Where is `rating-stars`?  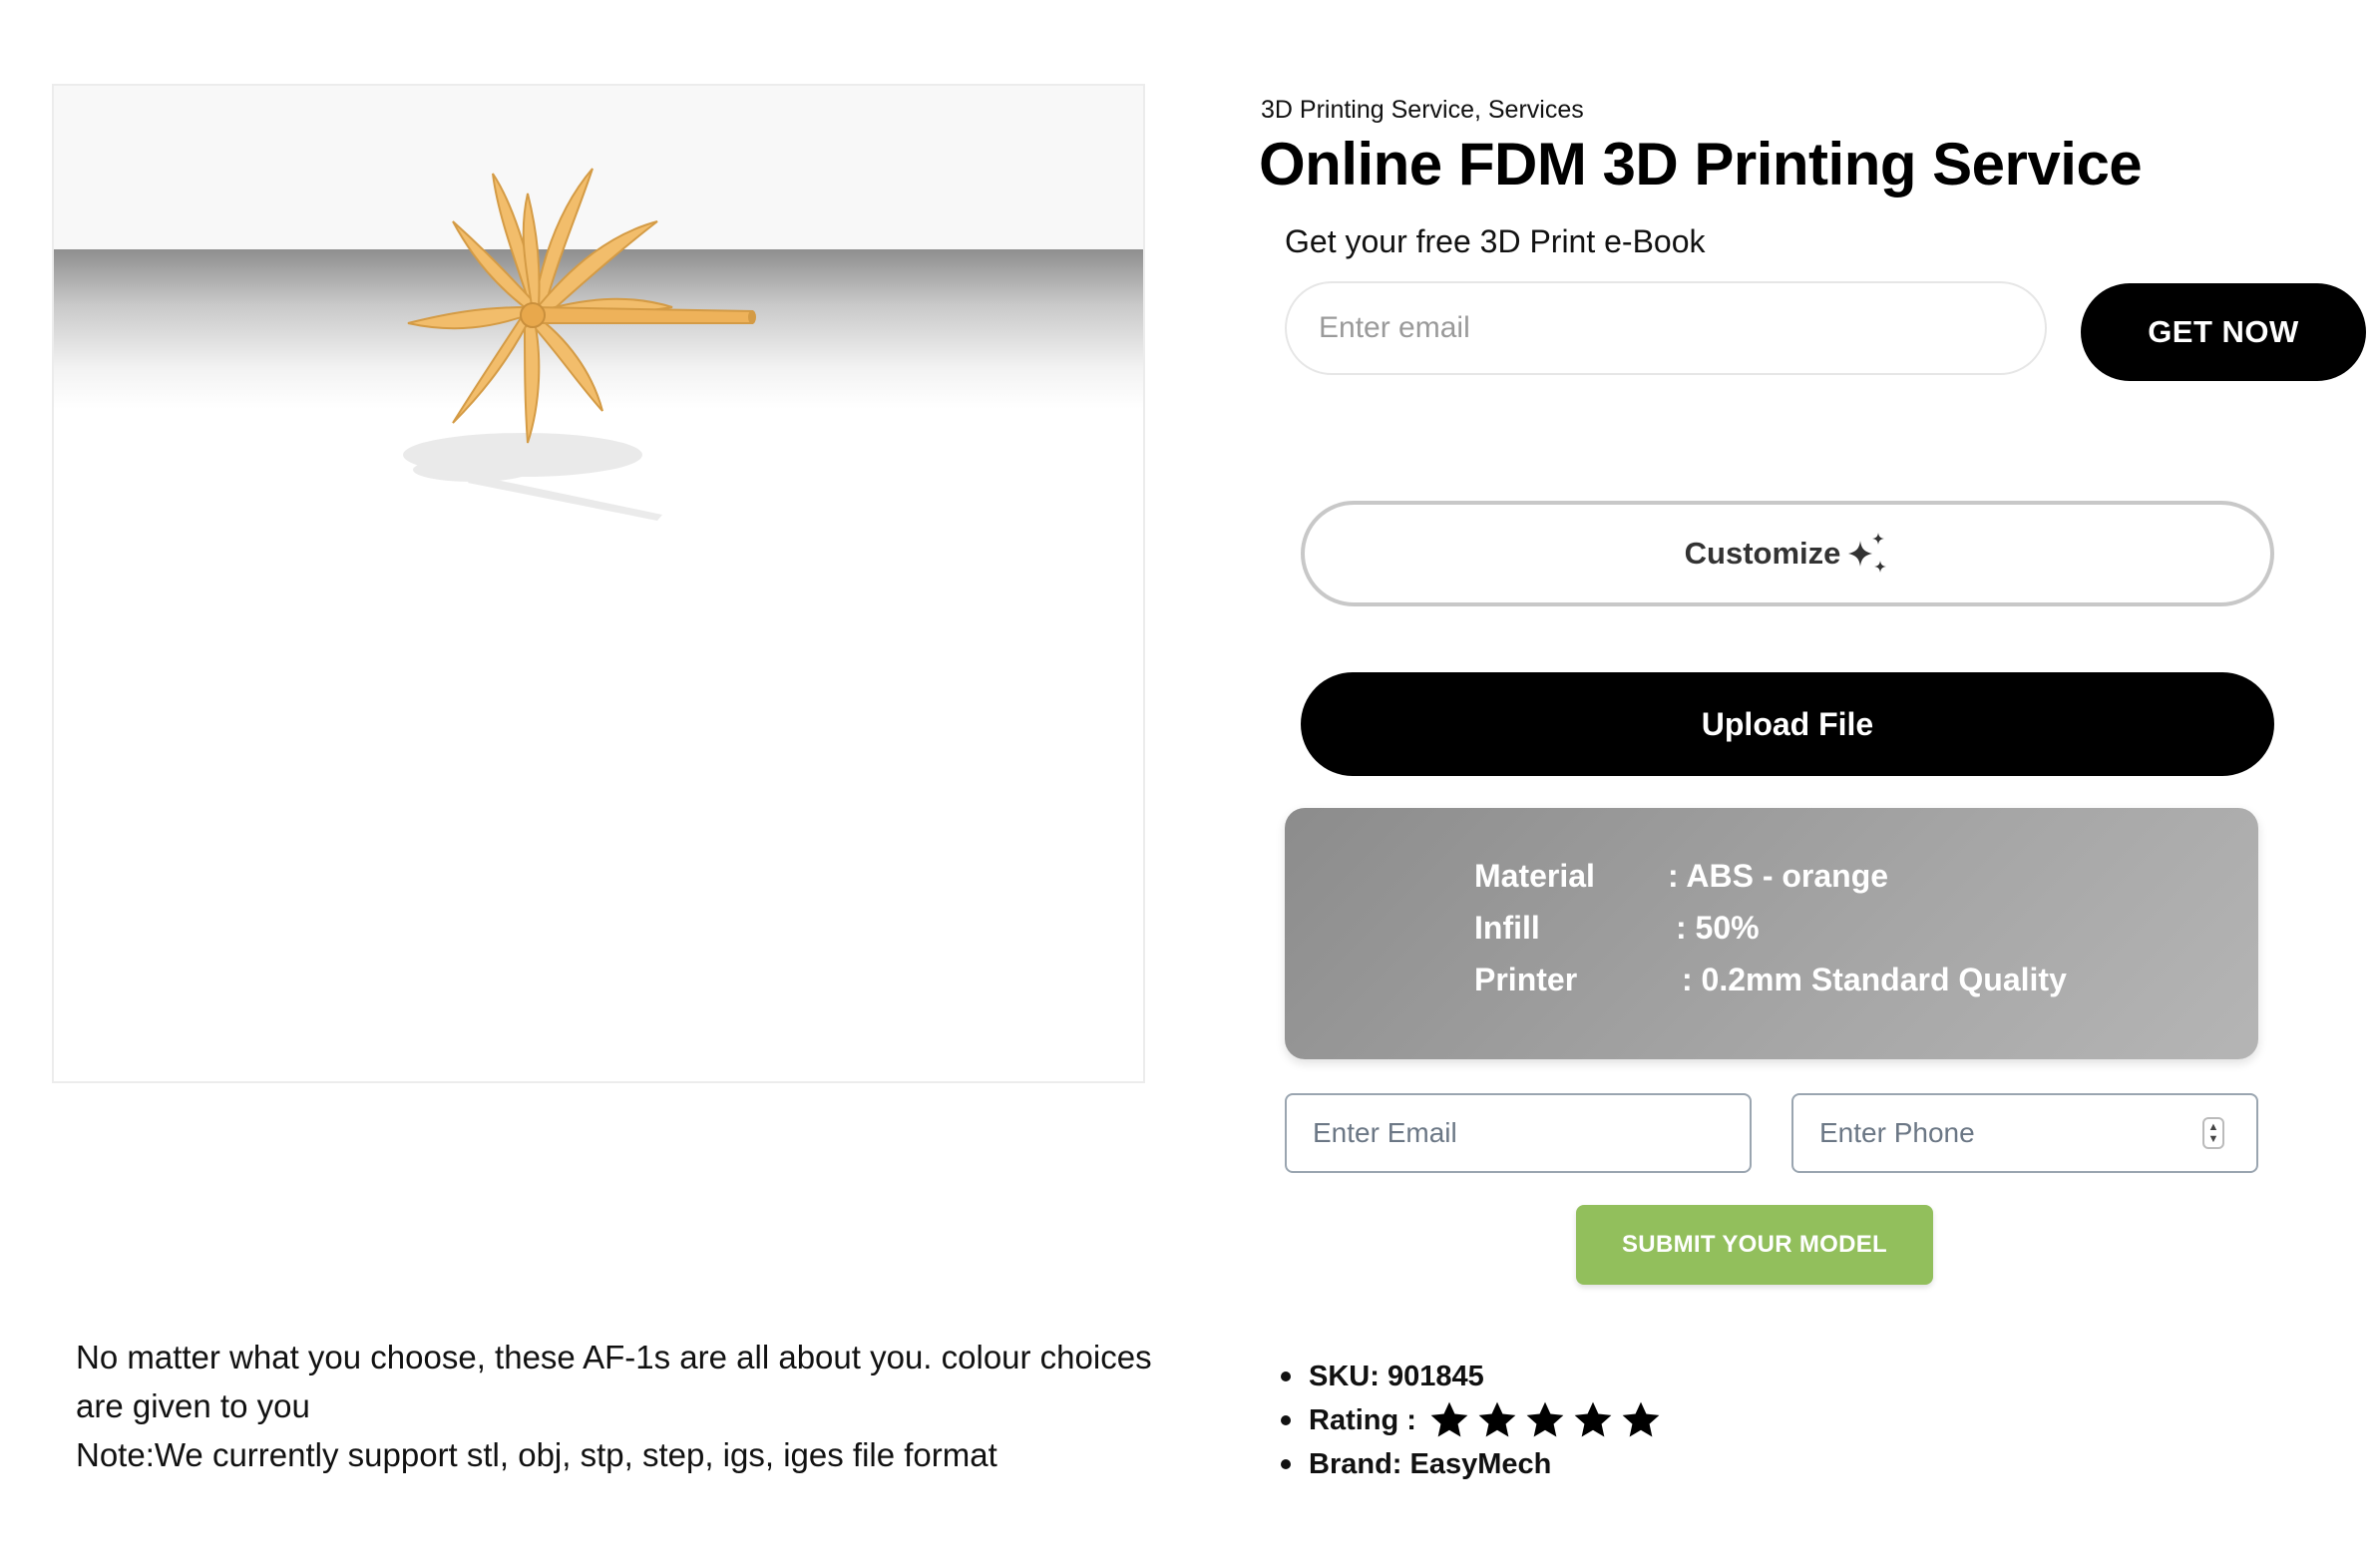 rating-stars is located at coordinates (1545, 1420).